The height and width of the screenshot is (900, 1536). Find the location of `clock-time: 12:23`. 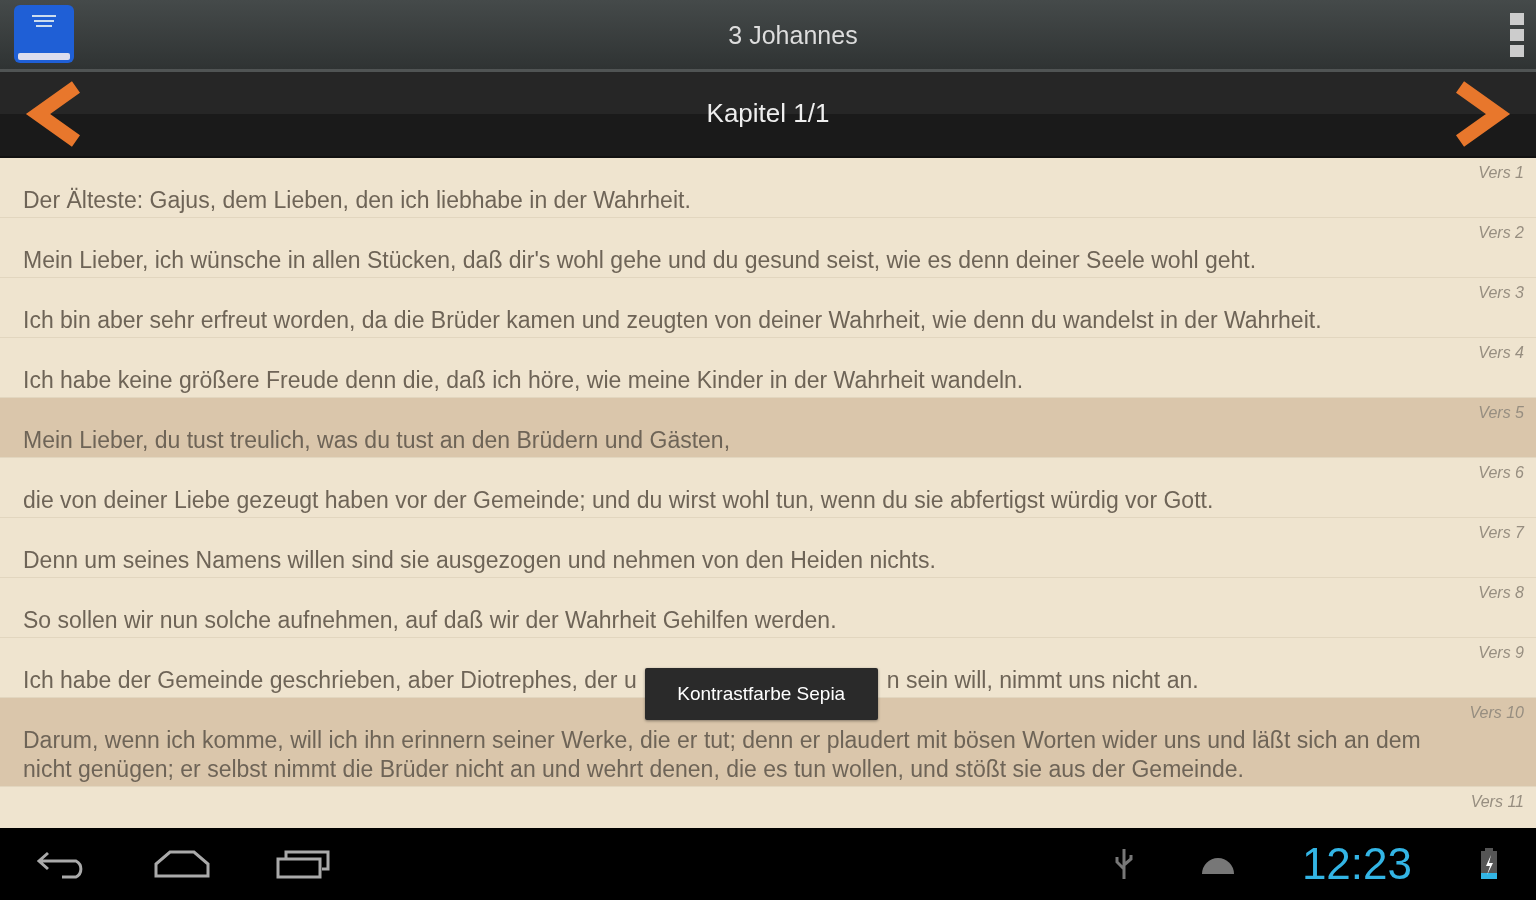

clock-time: 12:23 is located at coordinates (1356, 864).